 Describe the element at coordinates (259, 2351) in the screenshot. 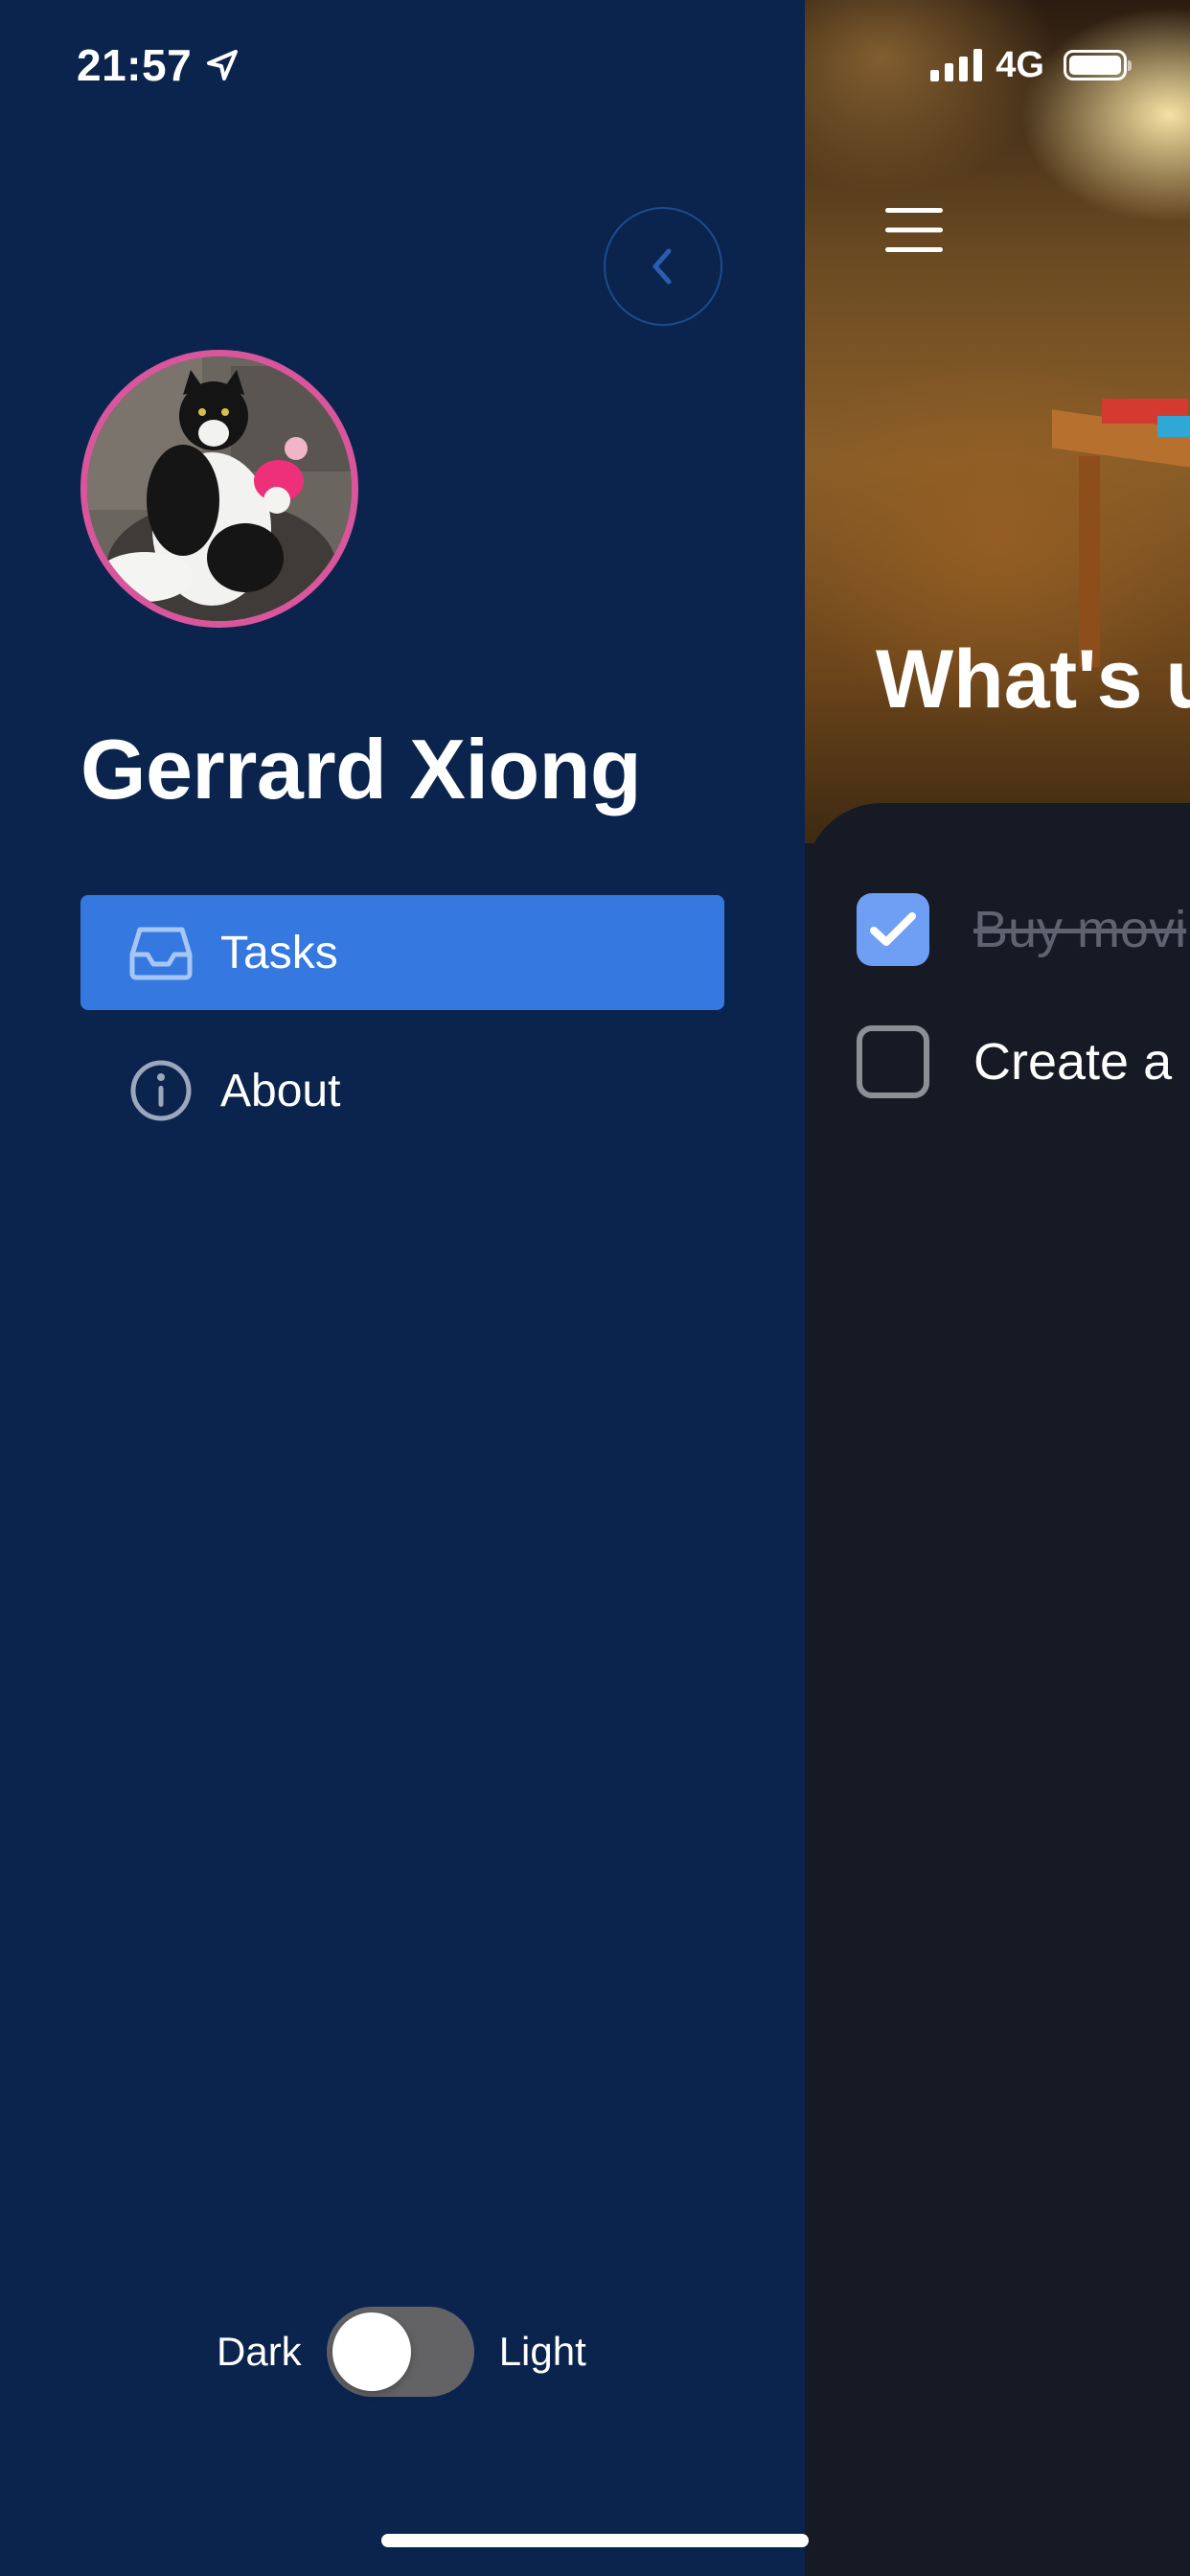

I see `theme-dark-label: Dark` at that location.